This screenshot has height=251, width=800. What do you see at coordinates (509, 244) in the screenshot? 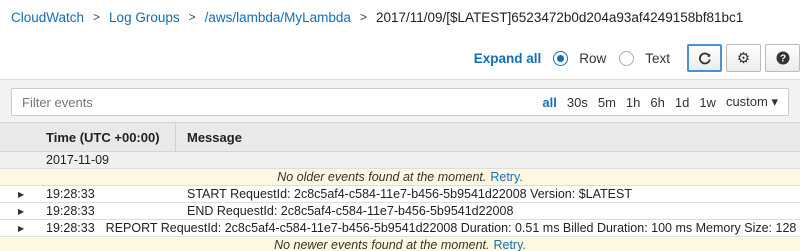
I see `retry-newer-link: Retry.` at bounding box center [509, 244].